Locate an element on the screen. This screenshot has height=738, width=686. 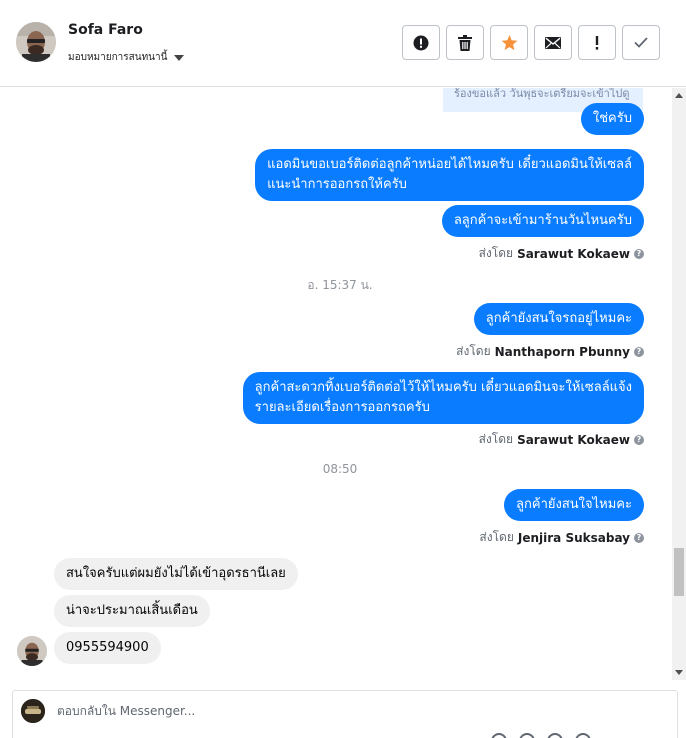
message-text: ร้องขอแล้ว วันพุธจะเตรียมจะเข้าไปดู is located at coordinates (542, 94).